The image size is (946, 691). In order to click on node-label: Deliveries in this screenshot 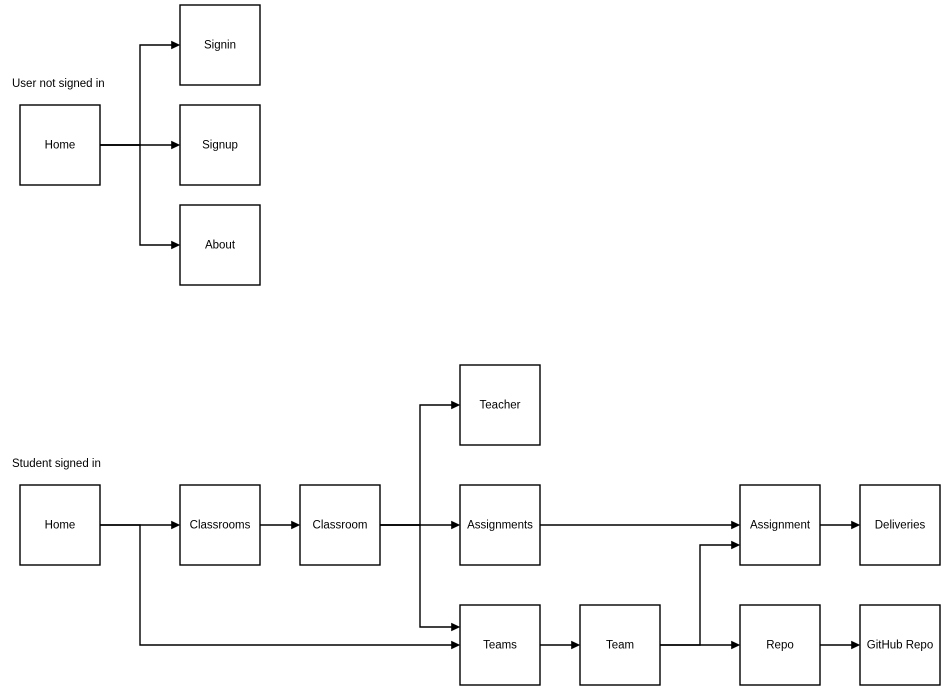, I will do `click(900, 526)`.